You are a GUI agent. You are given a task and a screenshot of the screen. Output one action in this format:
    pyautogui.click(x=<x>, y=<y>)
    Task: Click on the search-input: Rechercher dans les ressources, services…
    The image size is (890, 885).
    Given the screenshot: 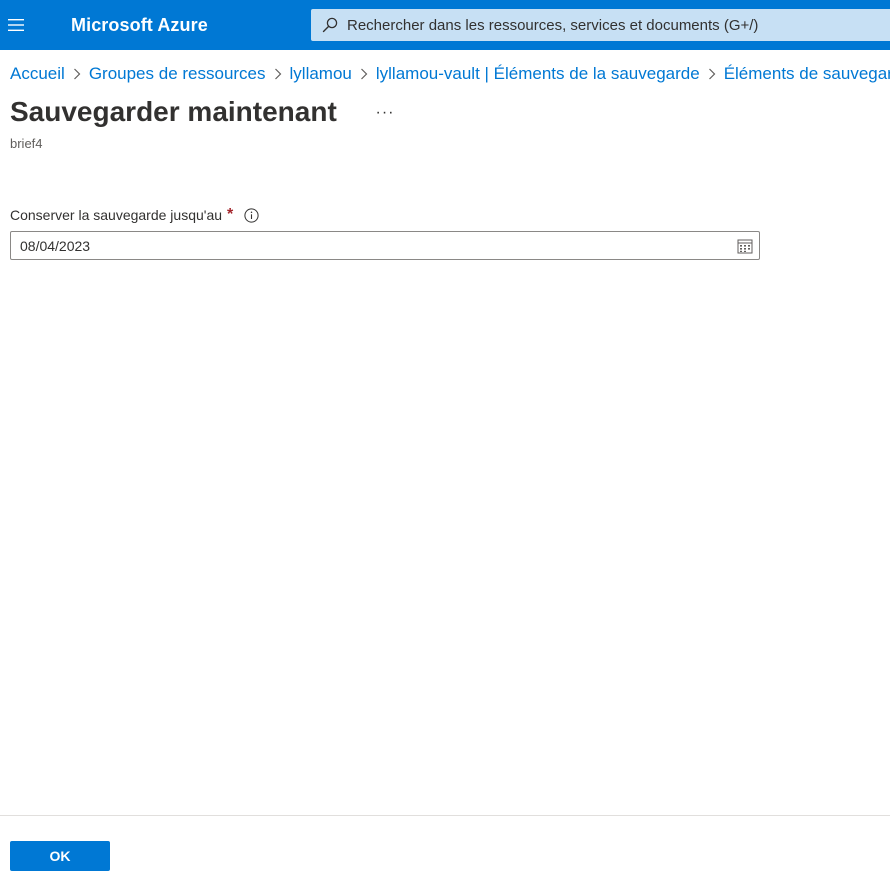 What is the action you would take?
    pyautogui.click(x=552, y=25)
    